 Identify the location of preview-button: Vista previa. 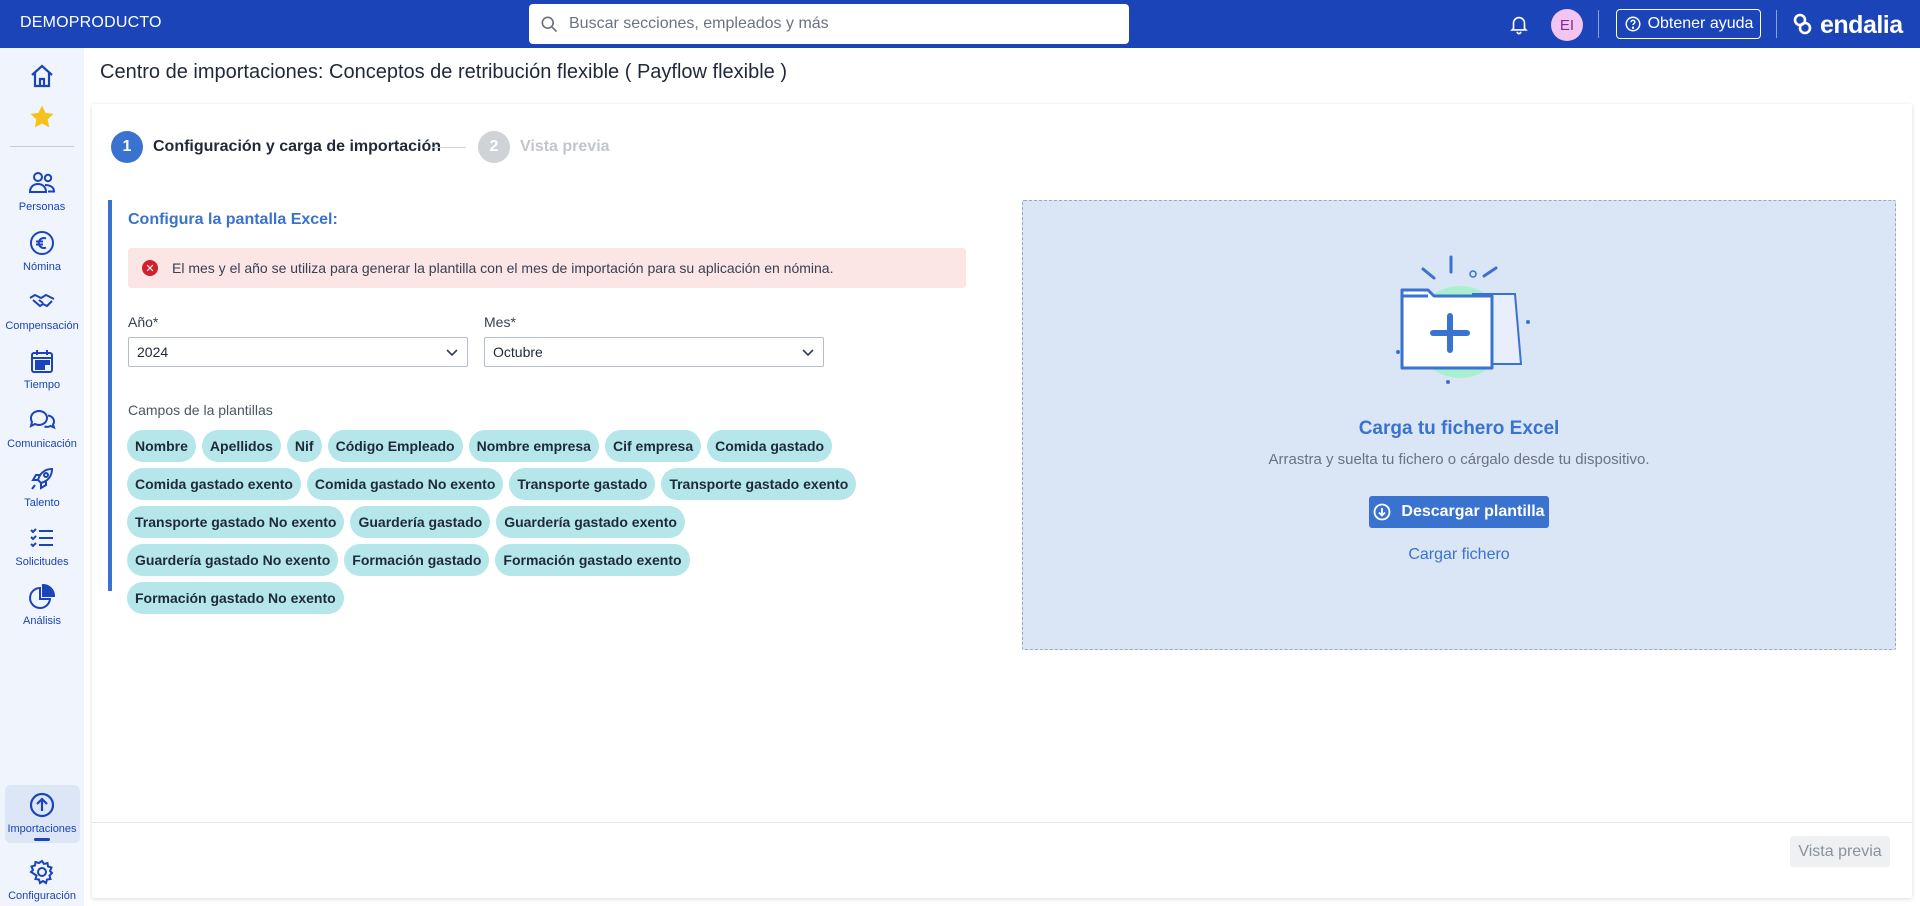
(1840, 851).